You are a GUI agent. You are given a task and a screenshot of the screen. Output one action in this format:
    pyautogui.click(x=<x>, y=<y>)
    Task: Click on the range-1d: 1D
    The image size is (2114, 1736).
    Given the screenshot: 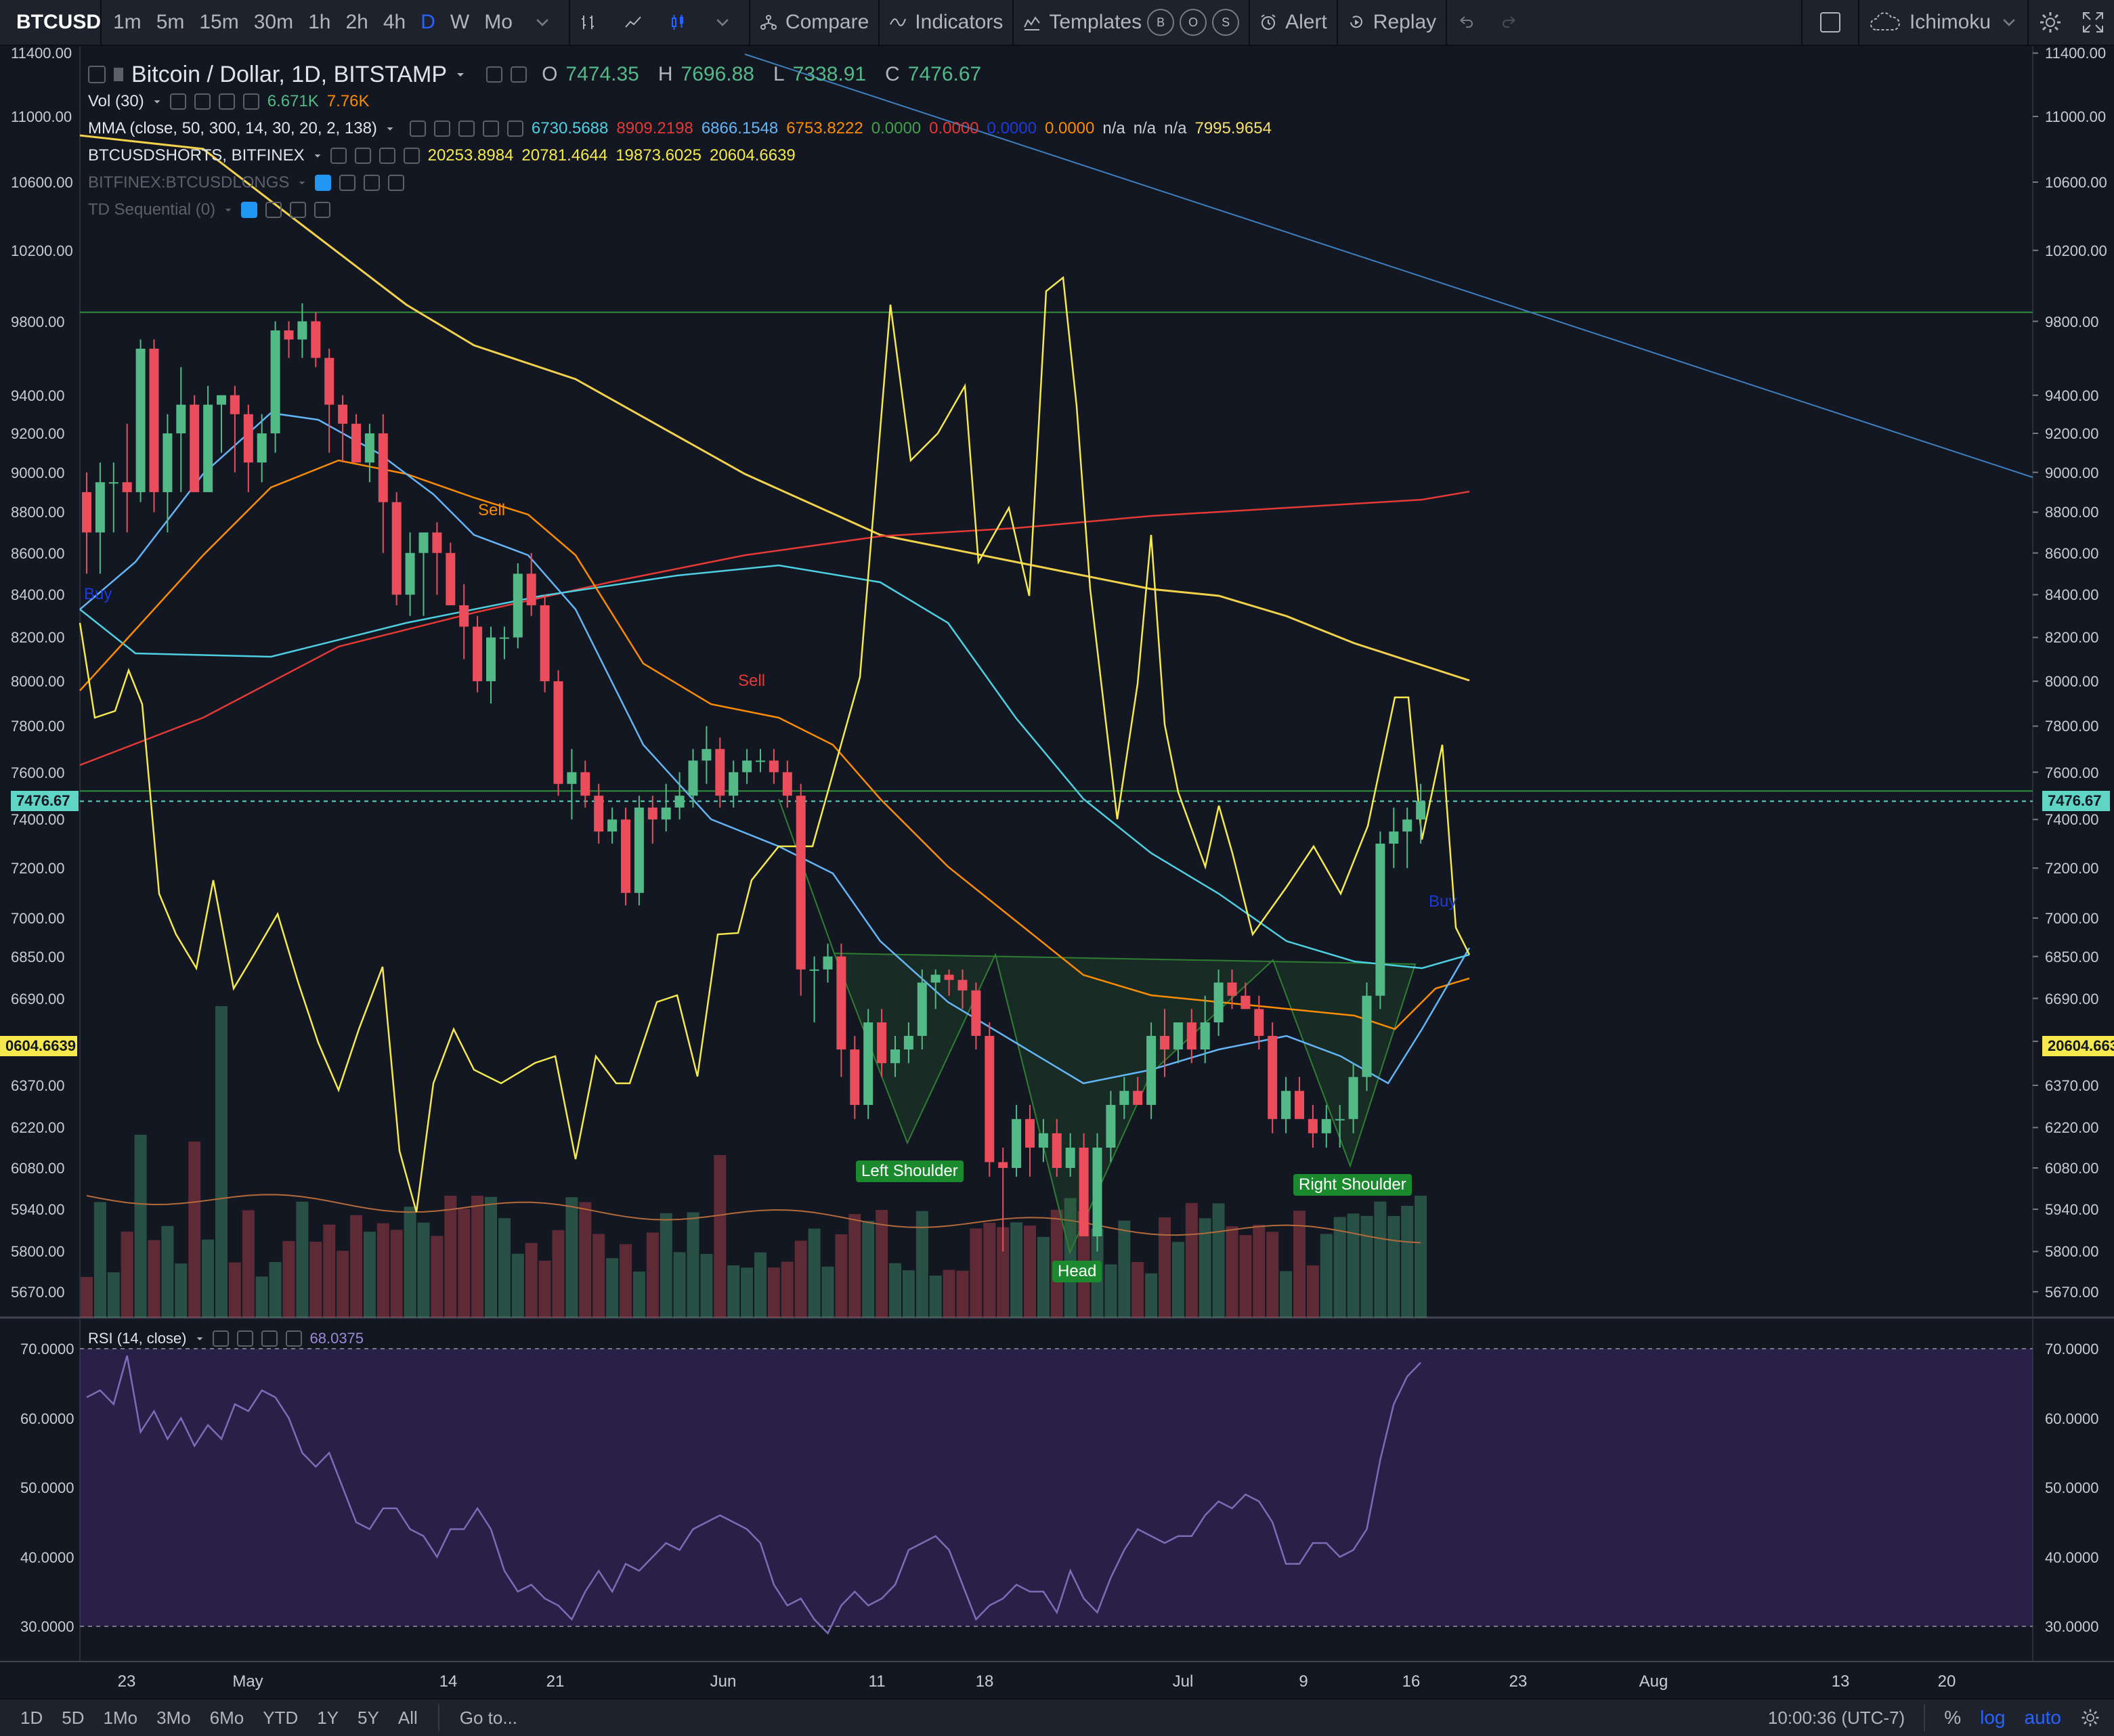 What is the action you would take?
    pyautogui.click(x=31, y=1718)
    